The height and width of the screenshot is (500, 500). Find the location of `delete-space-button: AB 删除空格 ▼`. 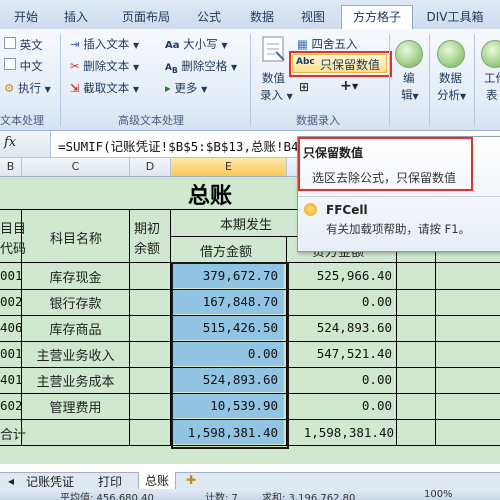

delete-space-button: AB 删除空格 ▼ is located at coordinates (201, 66).